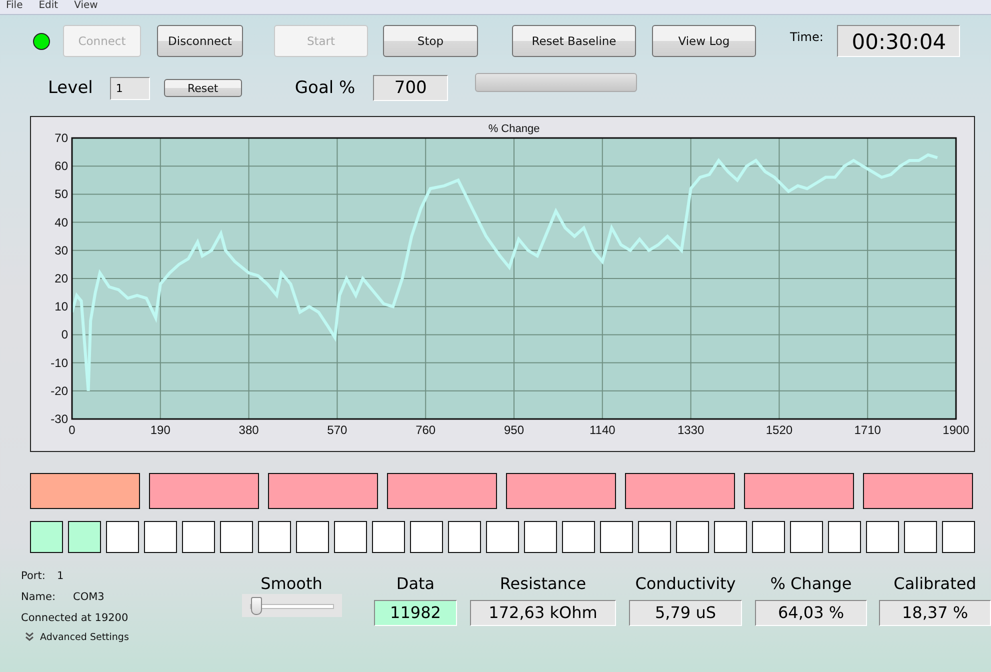  What do you see at coordinates (426, 430) in the screenshot?
I see `x-tick-label: 760` at bounding box center [426, 430].